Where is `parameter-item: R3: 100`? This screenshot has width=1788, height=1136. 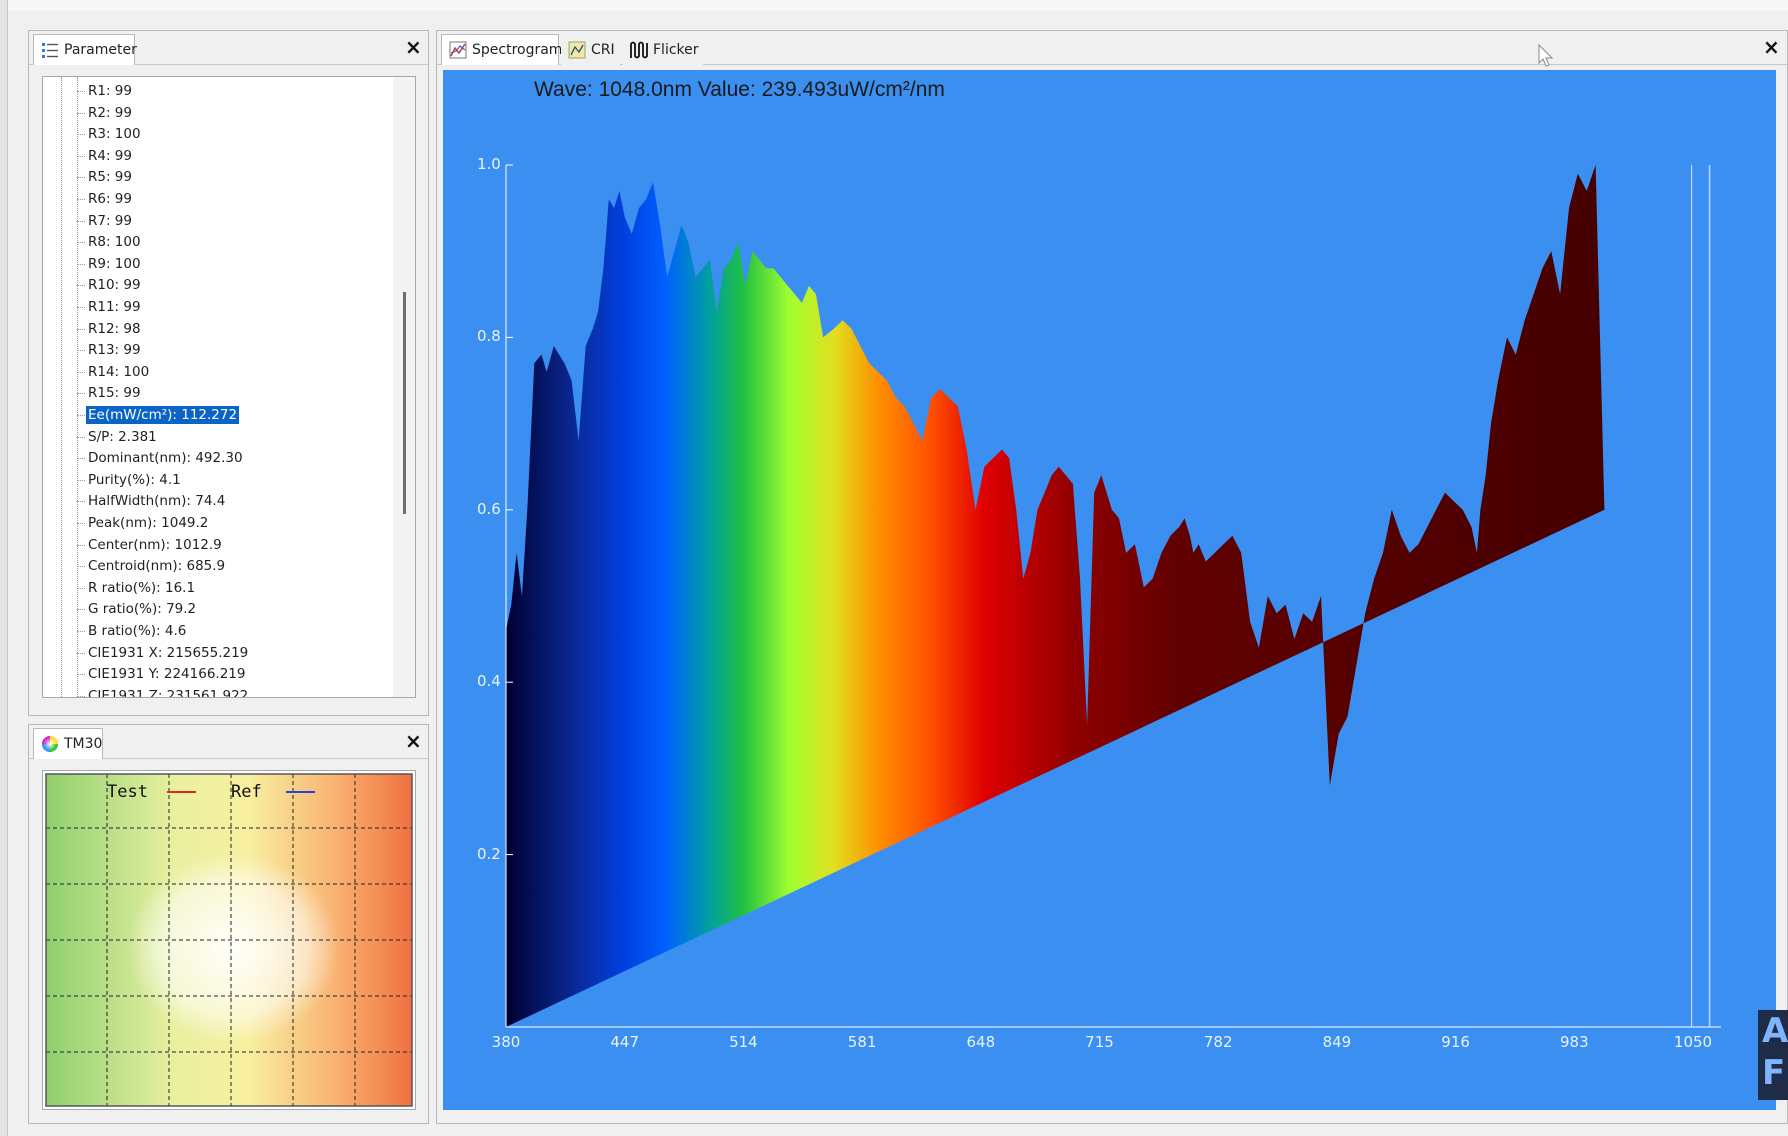
parameter-item: R3: 100 is located at coordinates (110, 134).